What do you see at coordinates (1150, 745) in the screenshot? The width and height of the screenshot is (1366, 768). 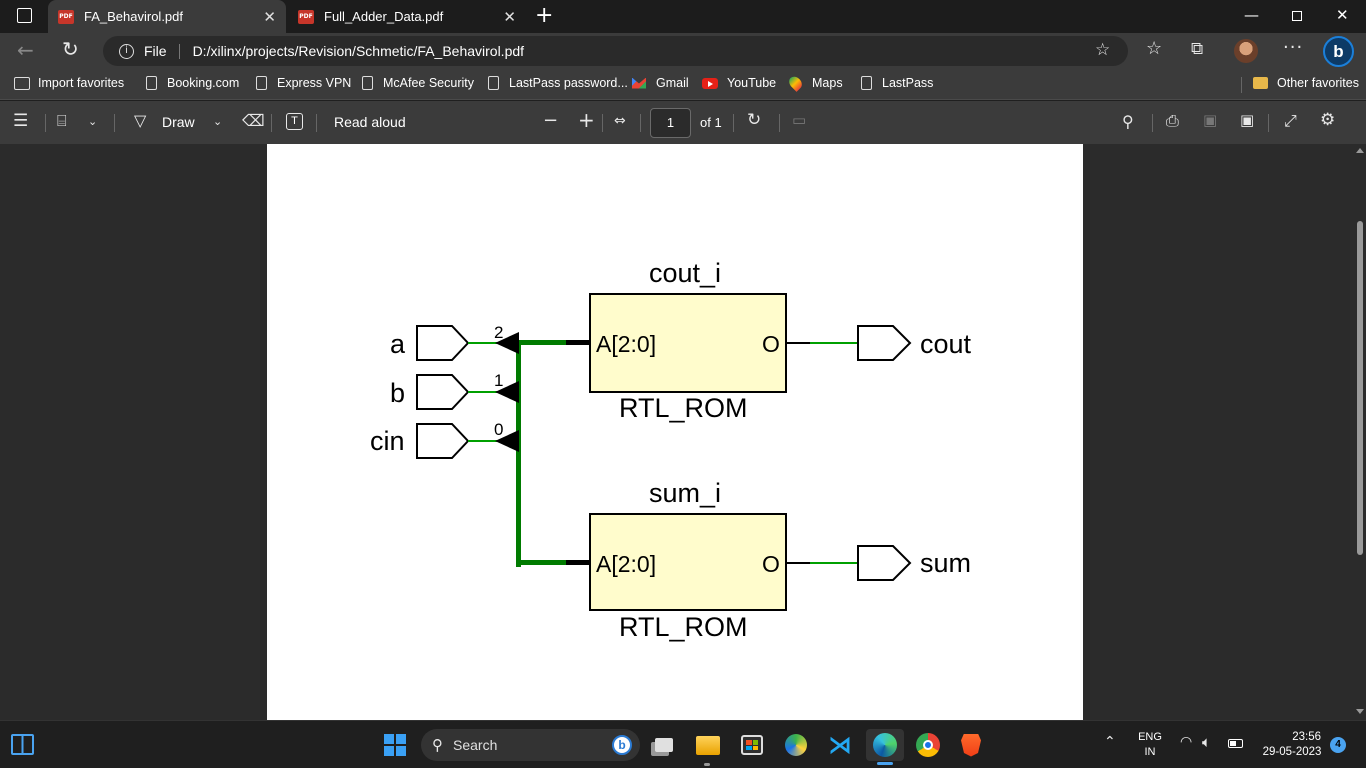 I see `language-indicator: ENG IN` at bounding box center [1150, 745].